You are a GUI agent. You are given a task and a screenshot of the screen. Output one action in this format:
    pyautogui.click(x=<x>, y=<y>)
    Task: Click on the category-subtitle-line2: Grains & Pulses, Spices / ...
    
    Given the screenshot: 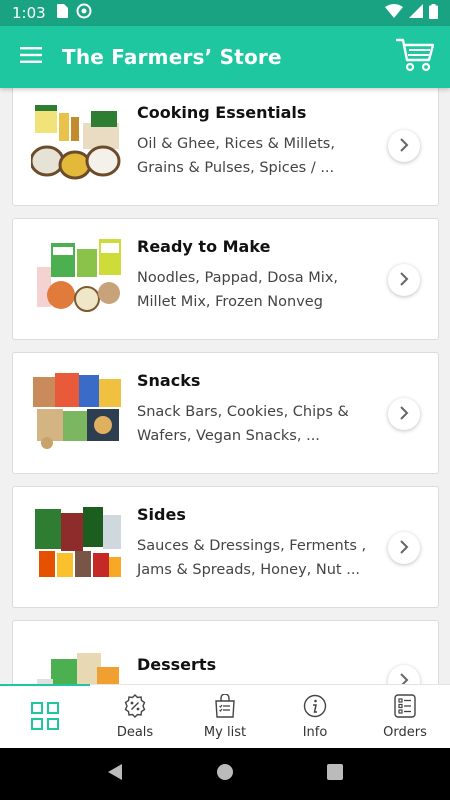 What is the action you would take?
    pyautogui.click(x=236, y=168)
    